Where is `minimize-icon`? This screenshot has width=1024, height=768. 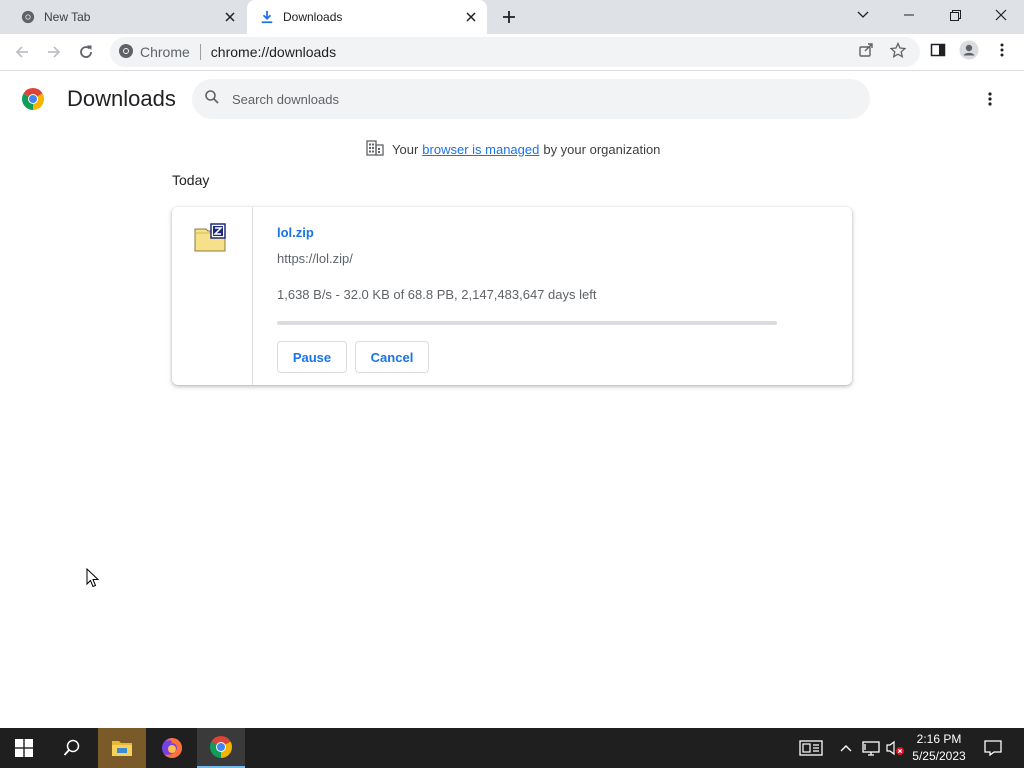 minimize-icon is located at coordinates (909, 15).